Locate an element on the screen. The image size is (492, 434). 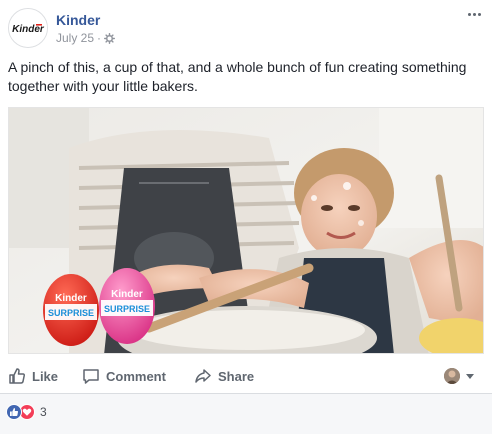
comment-label: Comment is located at coordinates (136, 376).